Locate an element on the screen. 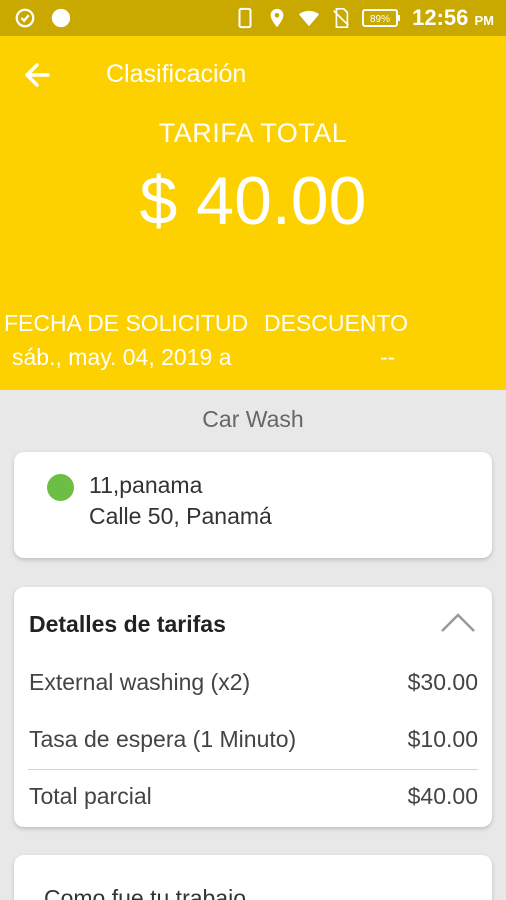  total-fare-amount: $ 40.00 is located at coordinates (253, 201).